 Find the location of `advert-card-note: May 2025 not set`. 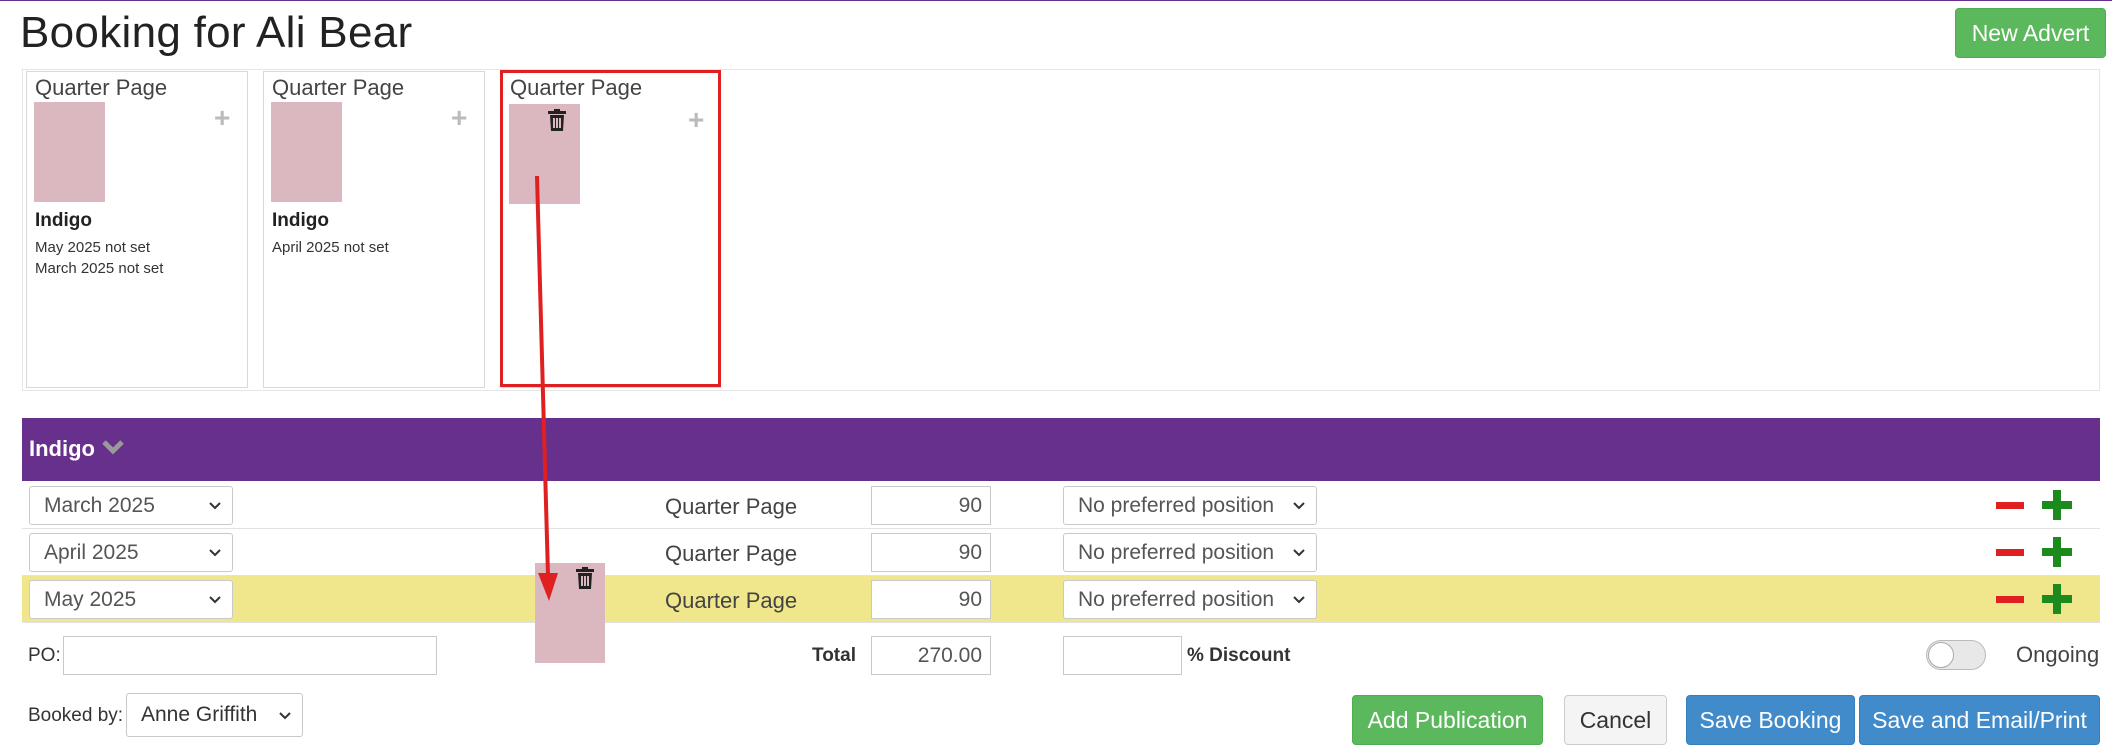

advert-card-note: May 2025 not set is located at coordinates (93, 247).